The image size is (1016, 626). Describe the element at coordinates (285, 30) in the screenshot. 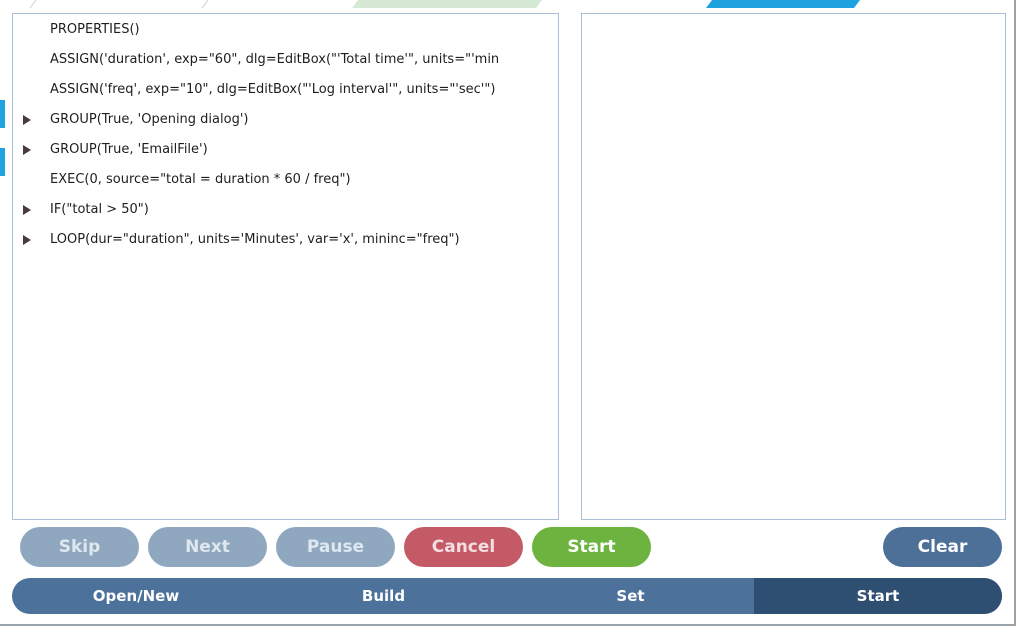

I see `script-line: PROPERTIES()` at that location.